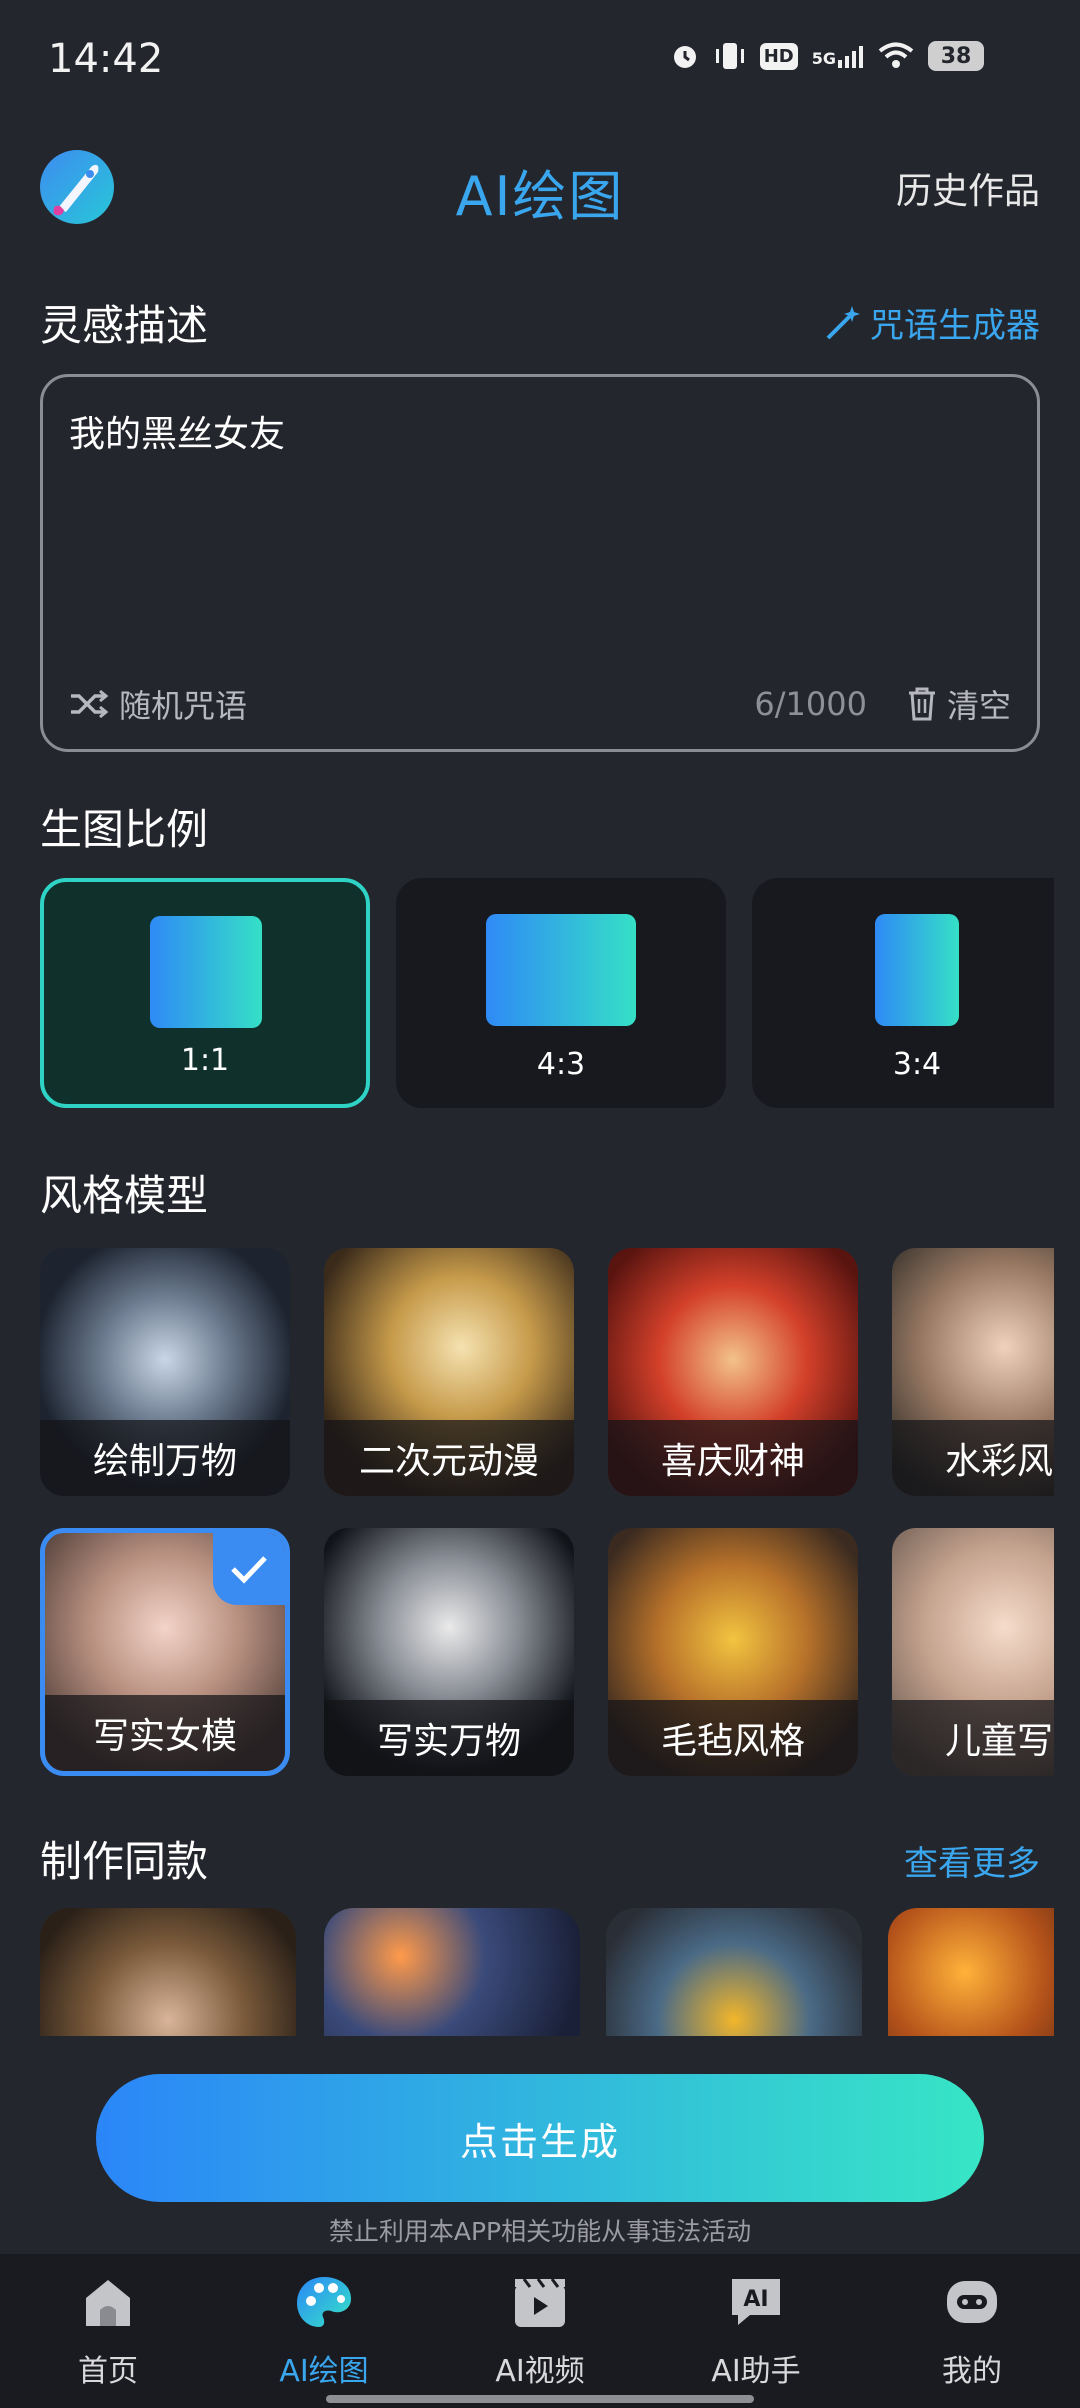  I want to click on assistant-icon: AI, so click(756, 2302).